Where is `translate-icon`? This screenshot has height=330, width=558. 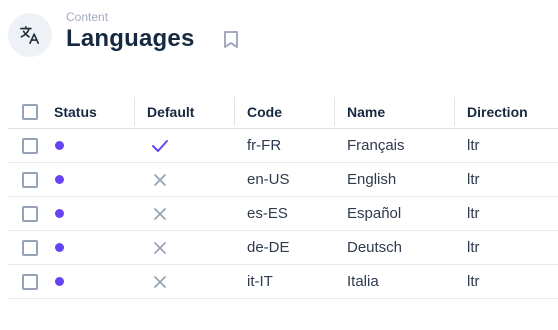
translate-icon is located at coordinates (30, 35).